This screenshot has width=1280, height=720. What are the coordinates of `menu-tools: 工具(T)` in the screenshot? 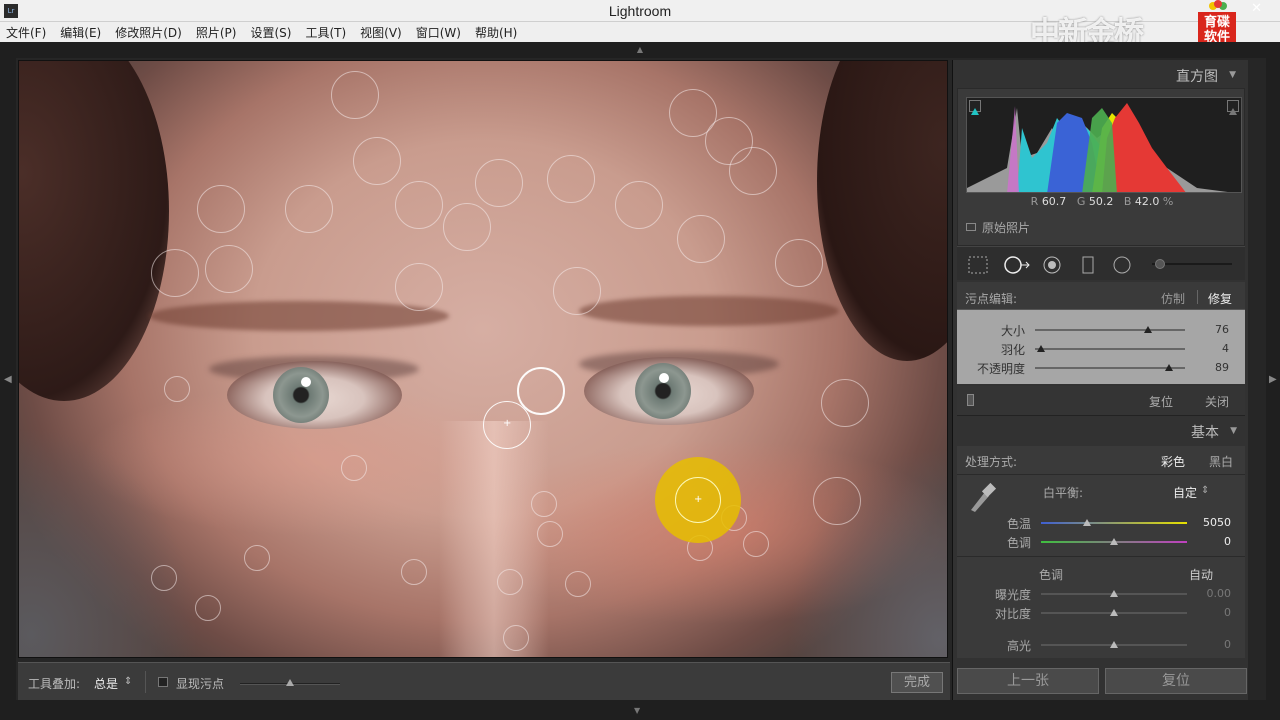 It's located at (325, 32).